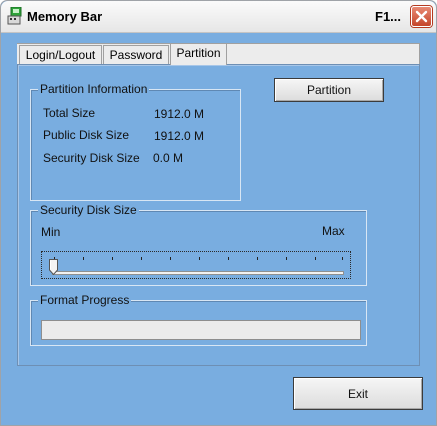  What do you see at coordinates (91, 158) in the screenshot?
I see `security-disk-size-label: Security Disk Size` at bounding box center [91, 158].